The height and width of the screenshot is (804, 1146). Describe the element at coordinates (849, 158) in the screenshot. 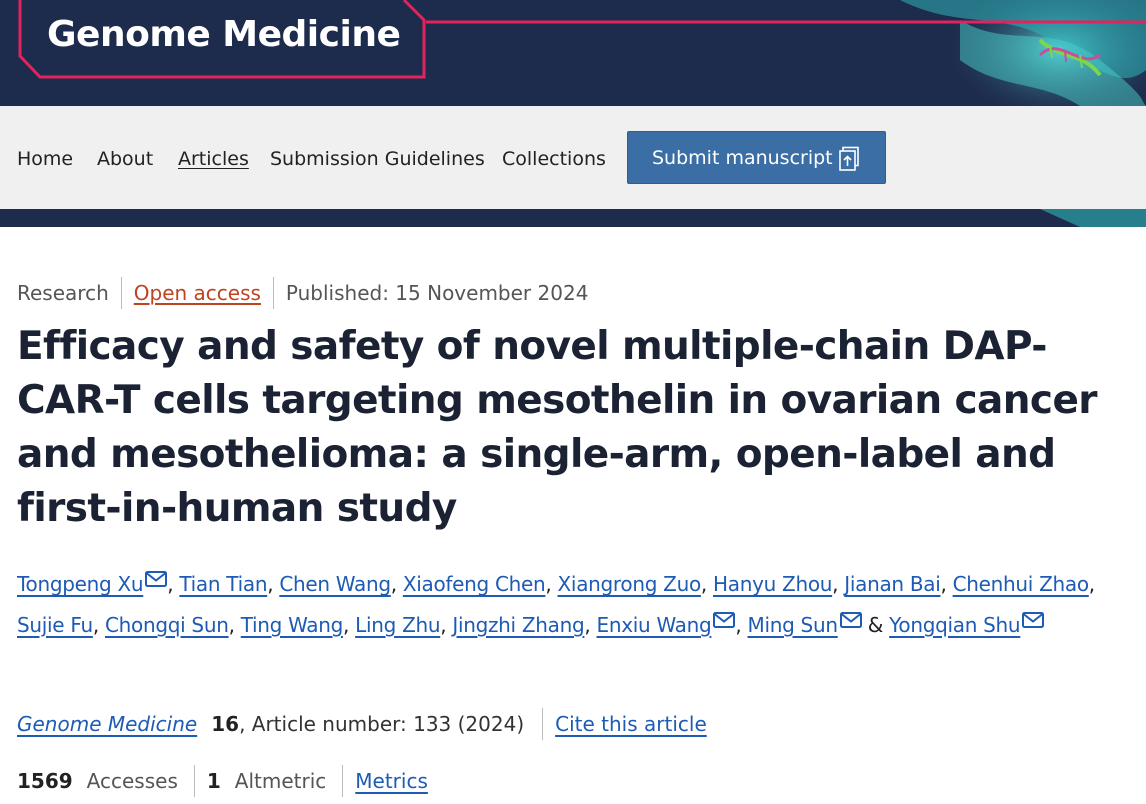

I see `upload-document-icon` at that location.